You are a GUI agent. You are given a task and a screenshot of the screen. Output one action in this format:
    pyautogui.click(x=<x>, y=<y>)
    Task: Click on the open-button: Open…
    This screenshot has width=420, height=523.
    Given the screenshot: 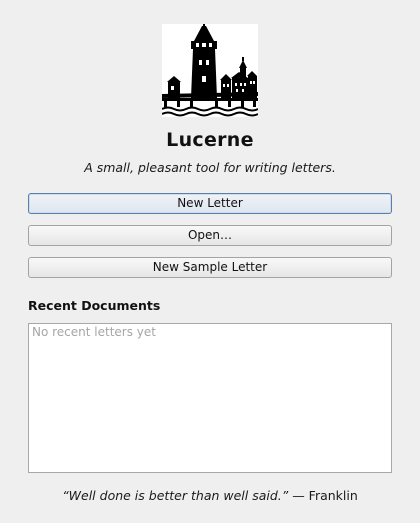 What is the action you would take?
    pyautogui.click(x=210, y=235)
    